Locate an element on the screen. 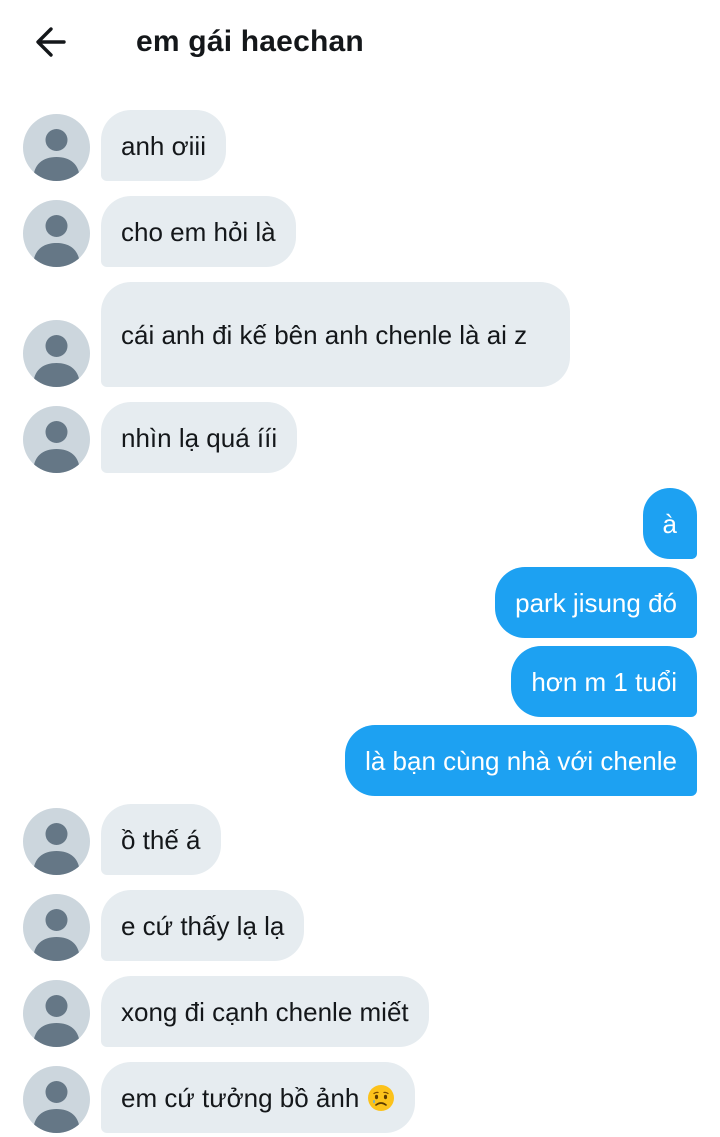  message-text: cho em hỏi là is located at coordinates (198, 231).